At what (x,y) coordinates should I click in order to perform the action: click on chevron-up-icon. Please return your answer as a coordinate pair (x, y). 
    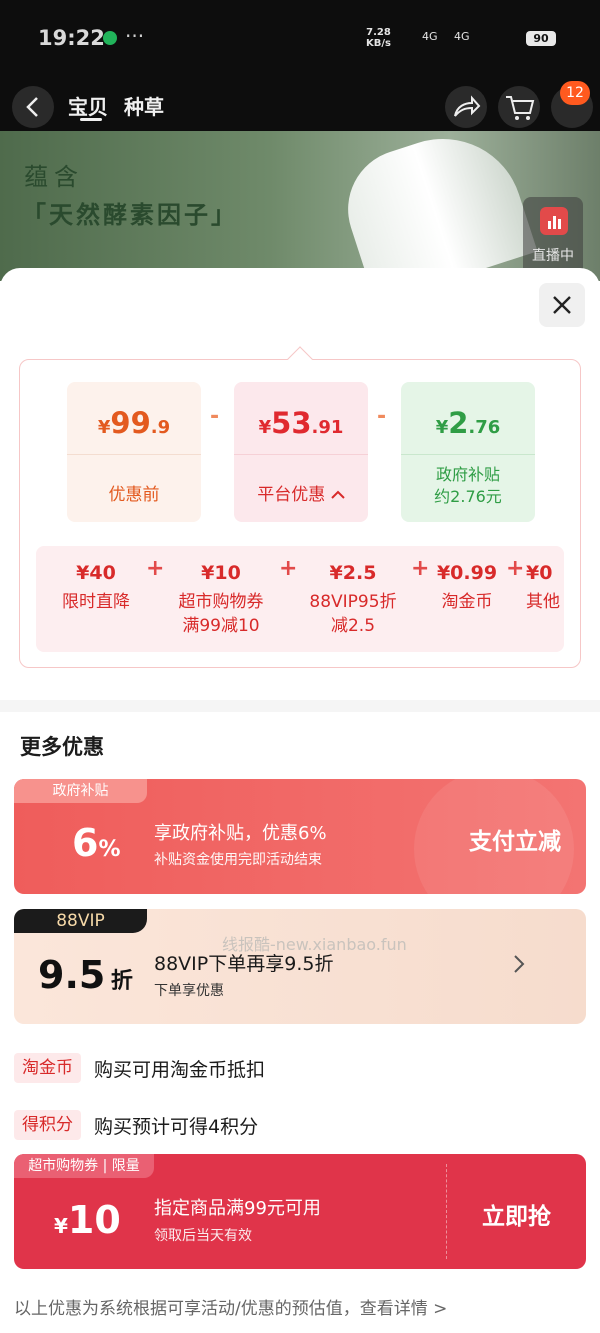
    Looking at the image, I should click on (337, 494).